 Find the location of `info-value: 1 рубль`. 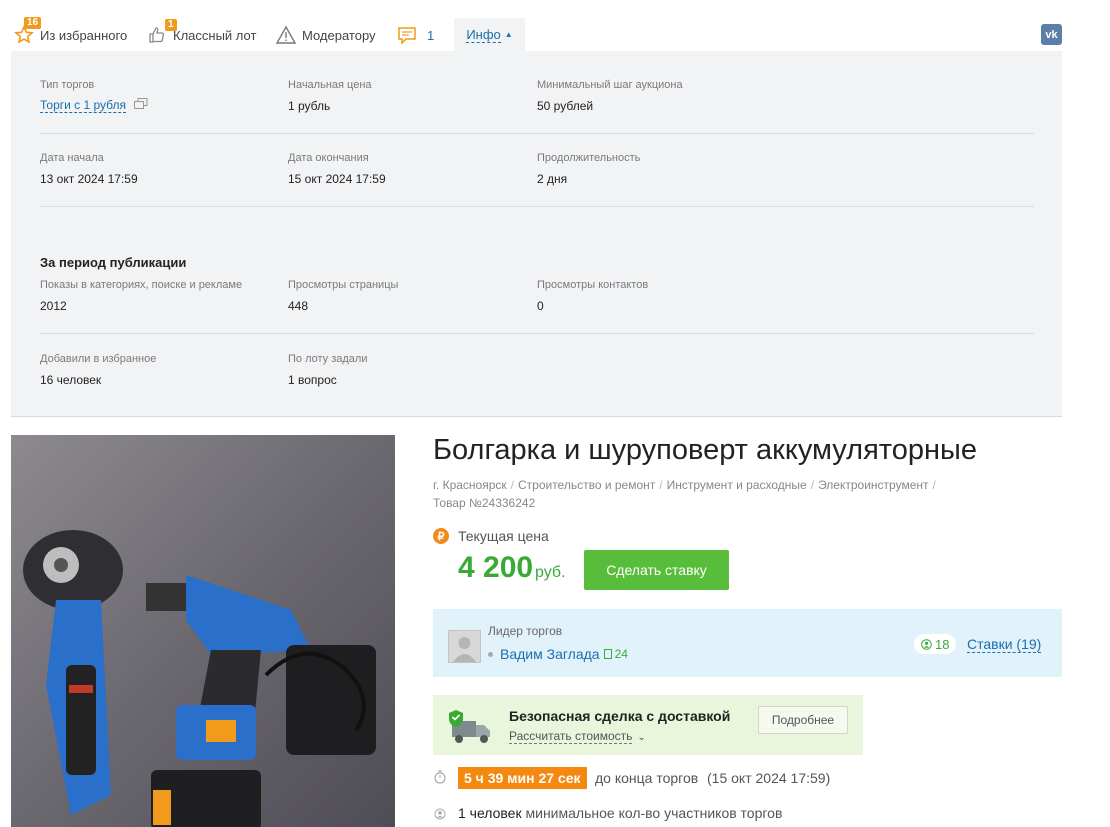

info-value: 1 рубль is located at coordinates (309, 106).